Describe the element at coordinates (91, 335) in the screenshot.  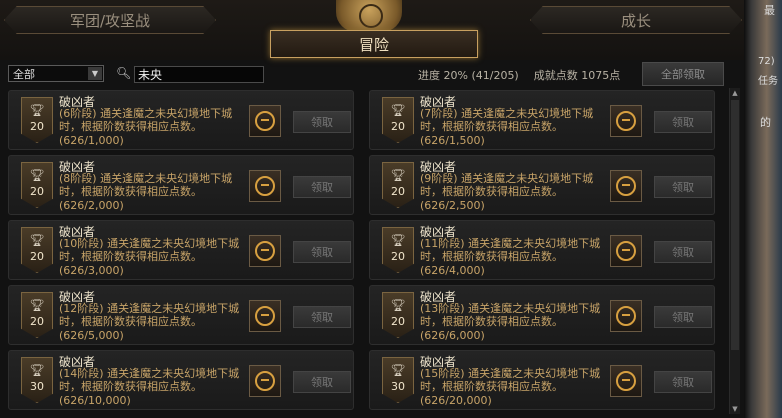
I see `achievement-progress: (626/5,000)` at that location.